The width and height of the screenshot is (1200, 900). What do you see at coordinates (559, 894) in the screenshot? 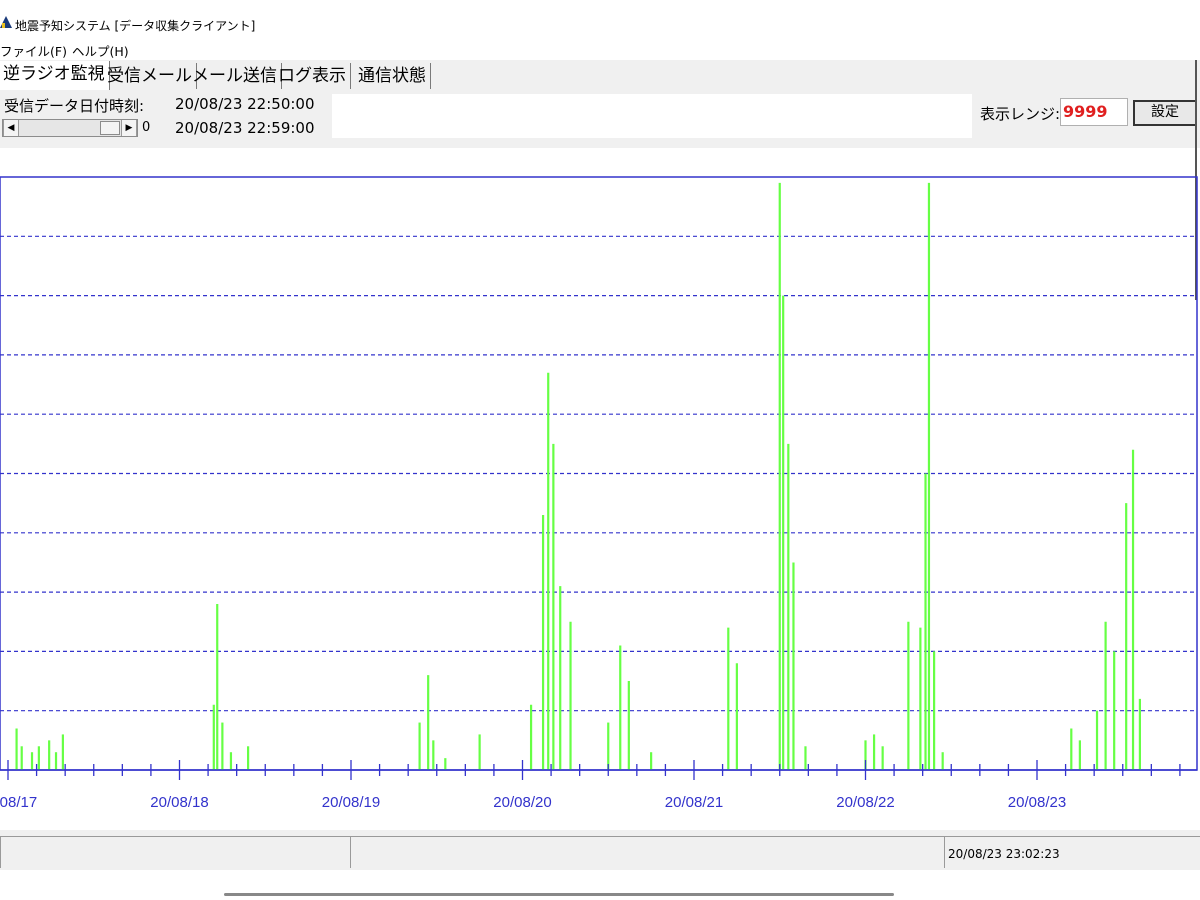
I see `home-indicator` at bounding box center [559, 894].